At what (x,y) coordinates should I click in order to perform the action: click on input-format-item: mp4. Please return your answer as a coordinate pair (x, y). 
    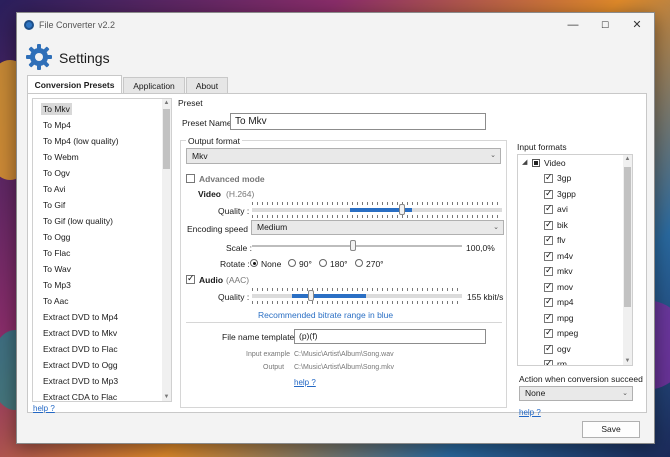
    Looking at the image, I should click on (579, 302).